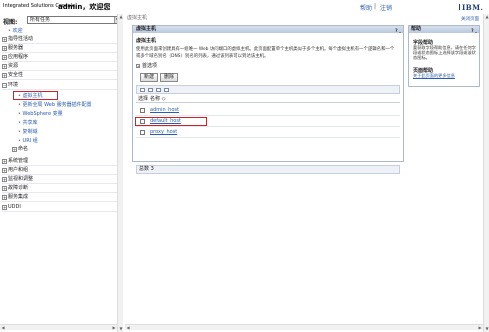 This screenshot has width=489, height=332. I want to click on nav-sub-update-plugin: 更新全局 Web 服务器插件配置, so click(55, 104).